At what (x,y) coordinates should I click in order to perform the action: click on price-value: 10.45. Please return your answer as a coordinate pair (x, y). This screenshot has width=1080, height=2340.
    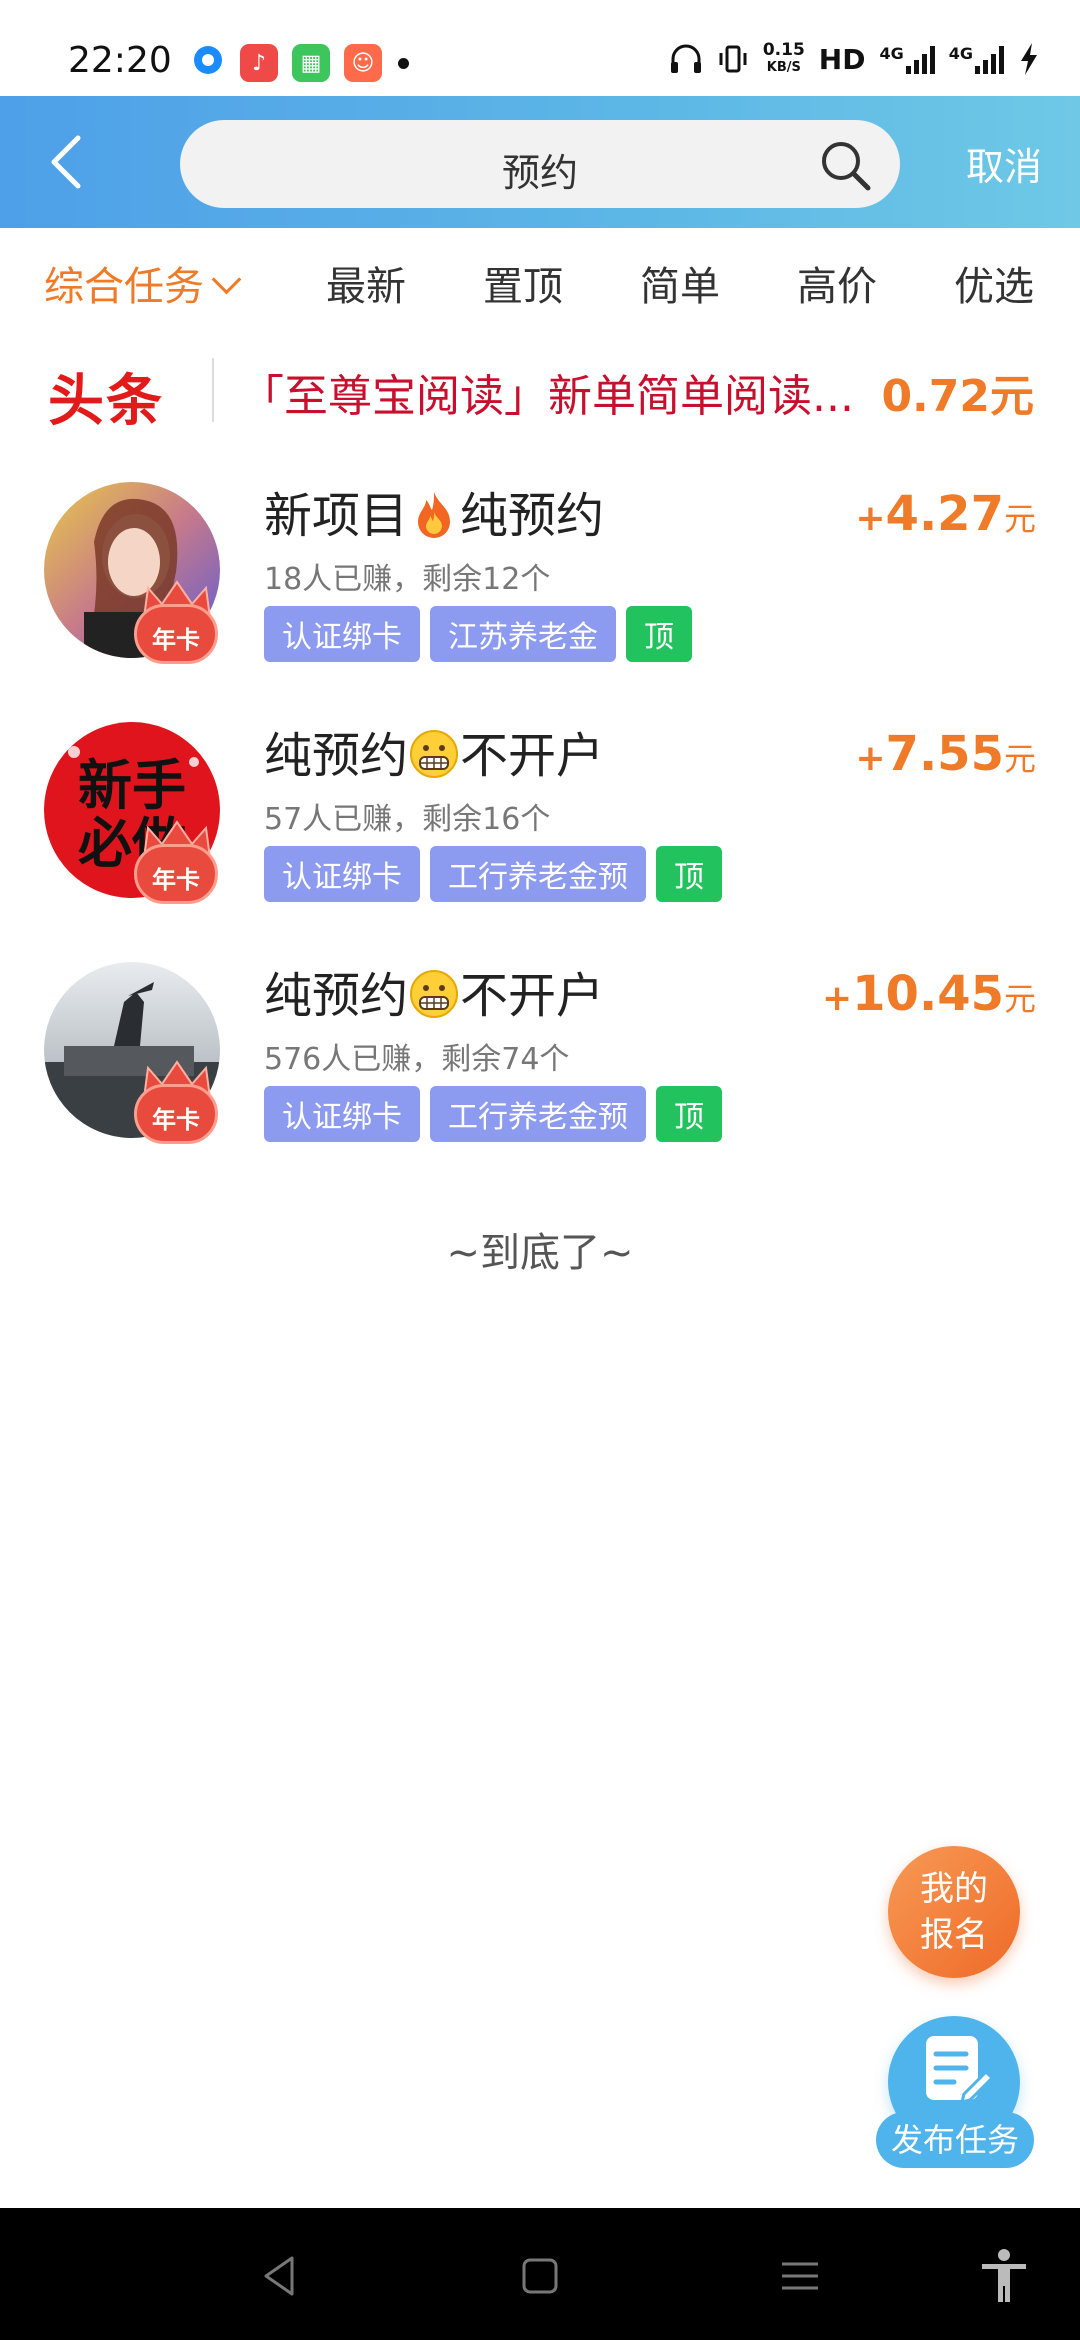
    Looking at the image, I should click on (928, 994).